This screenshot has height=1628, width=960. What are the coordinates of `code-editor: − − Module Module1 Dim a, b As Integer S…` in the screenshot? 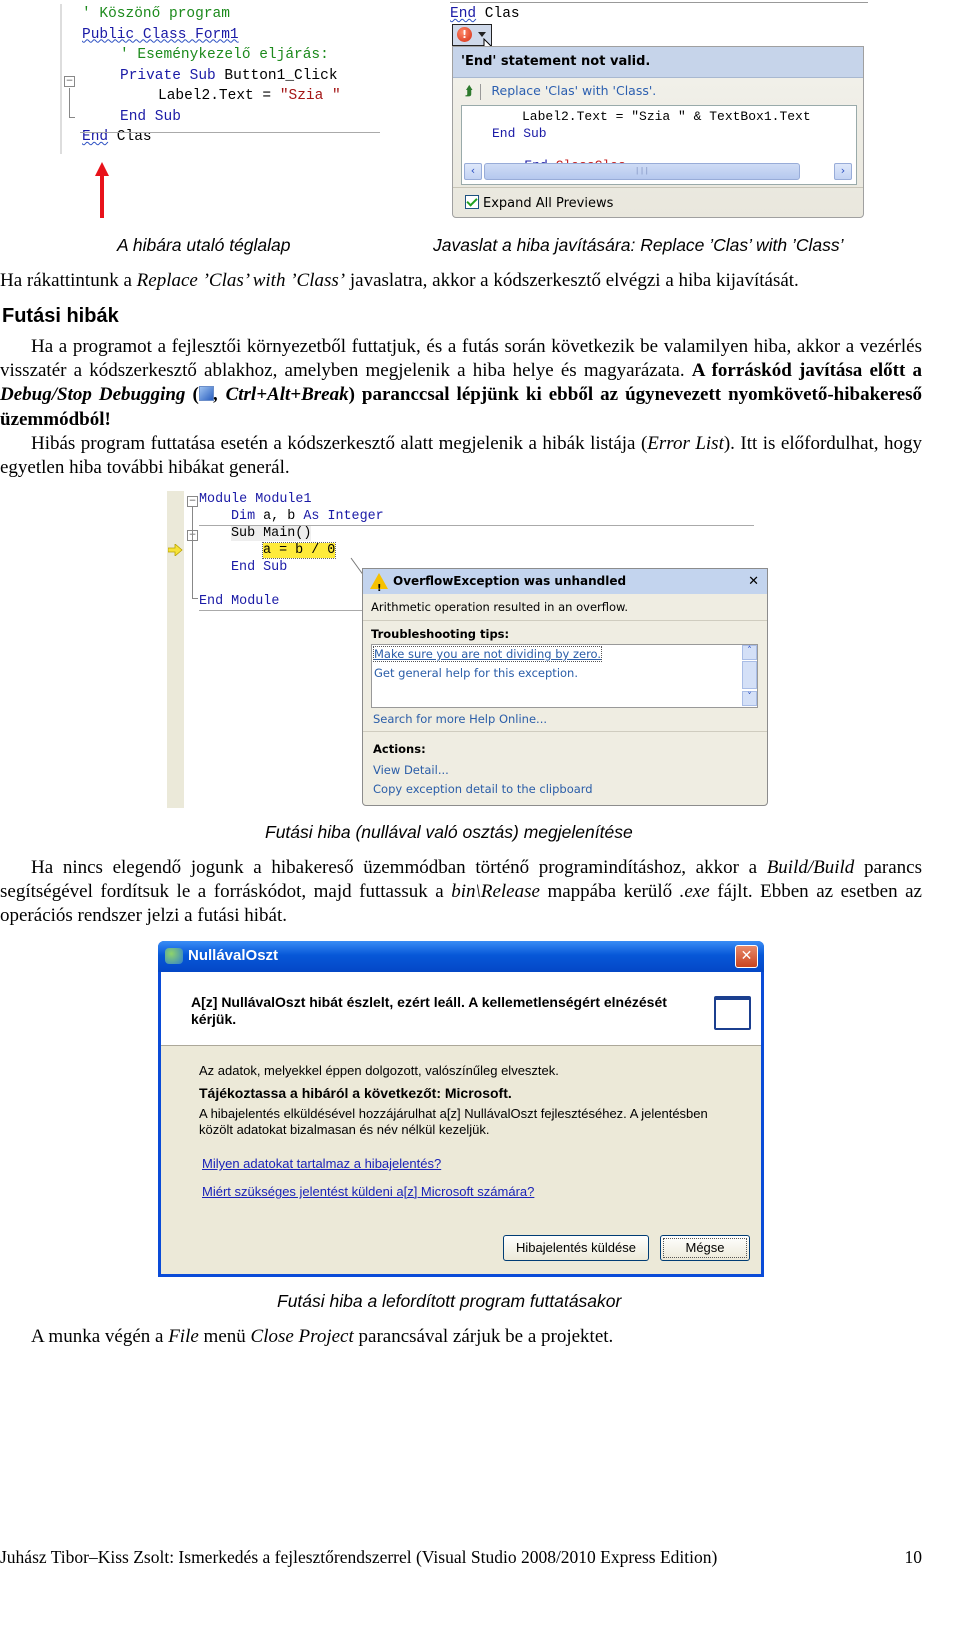 It's located at (476, 649).